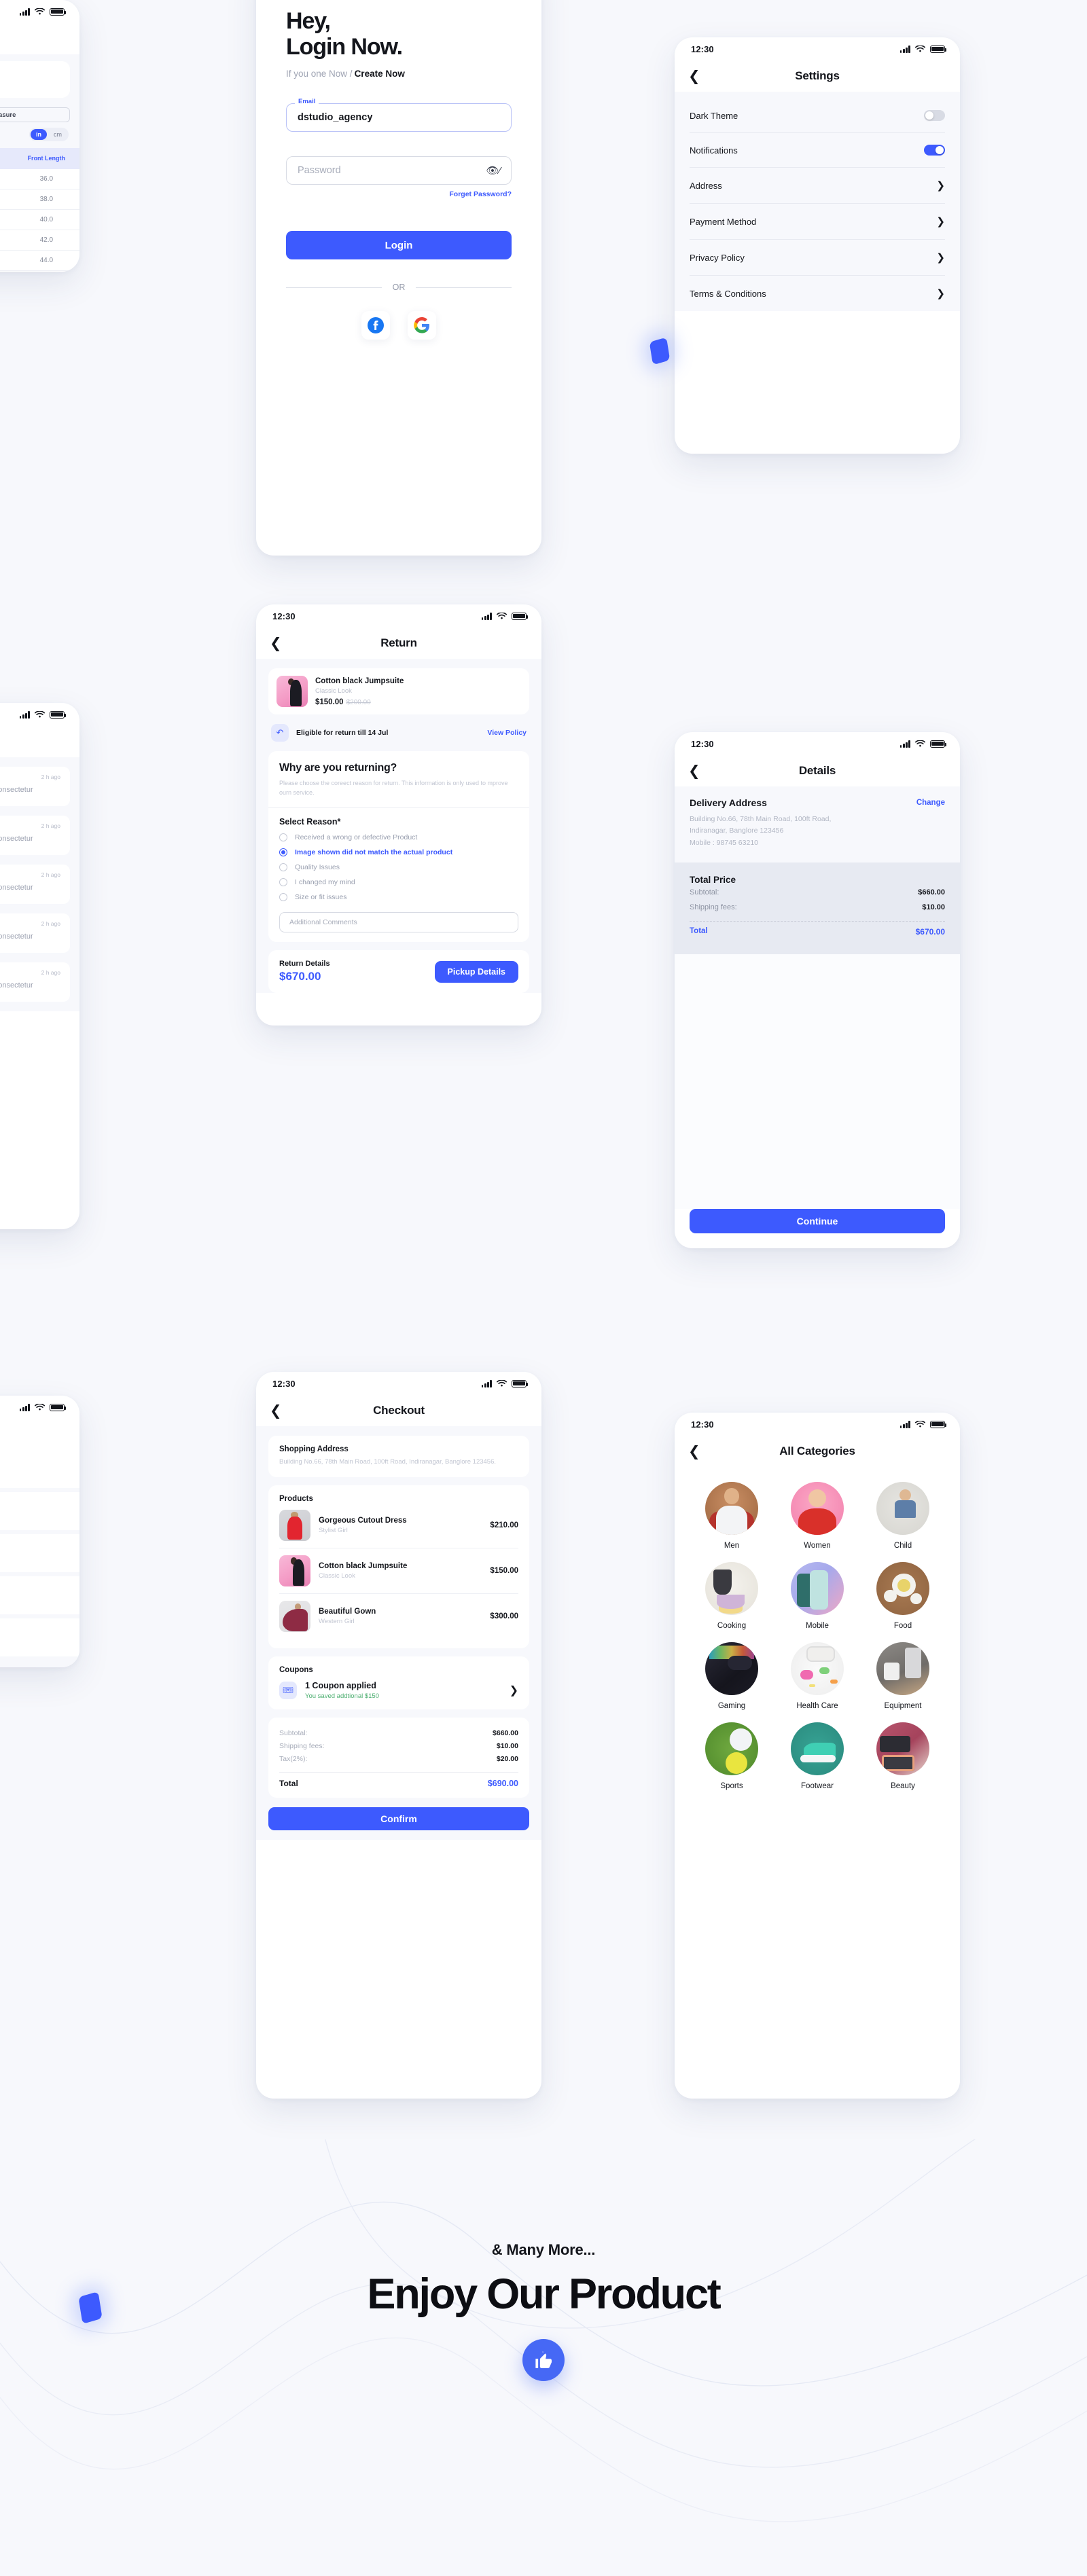 The width and height of the screenshot is (1087, 2576). What do you see at coordinates (817, 1626) in the screenshot?
I see `category-label: Mobile` at bounding box center [817, 1626].